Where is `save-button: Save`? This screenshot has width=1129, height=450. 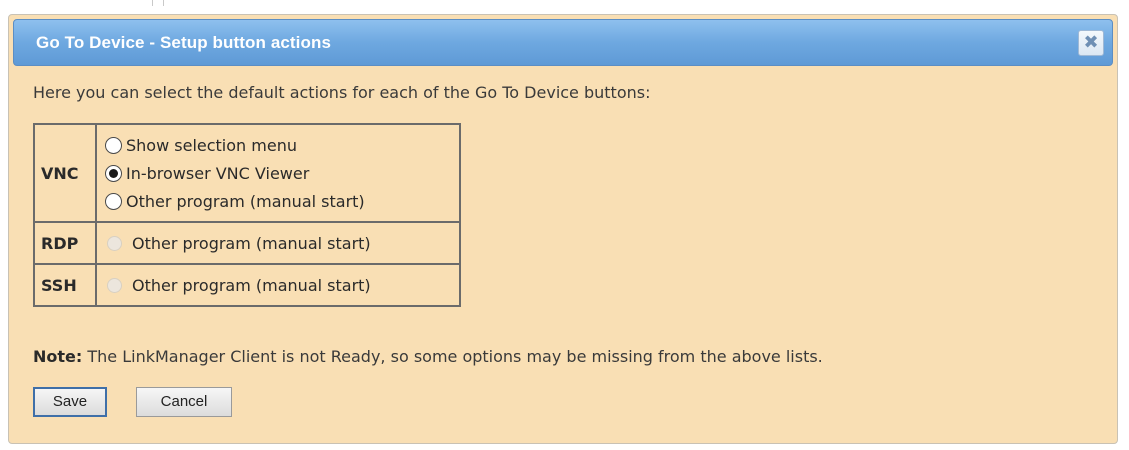
save-button: Save is located at coordinates (70, 402).